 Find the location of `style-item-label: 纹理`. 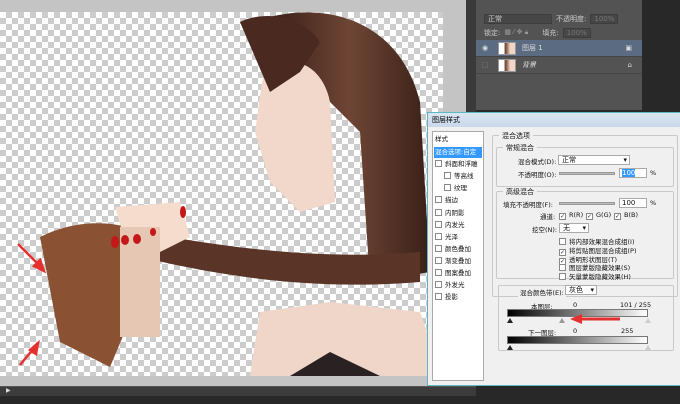

style-item-label: 纹理 is located at coordinates (460, 188).